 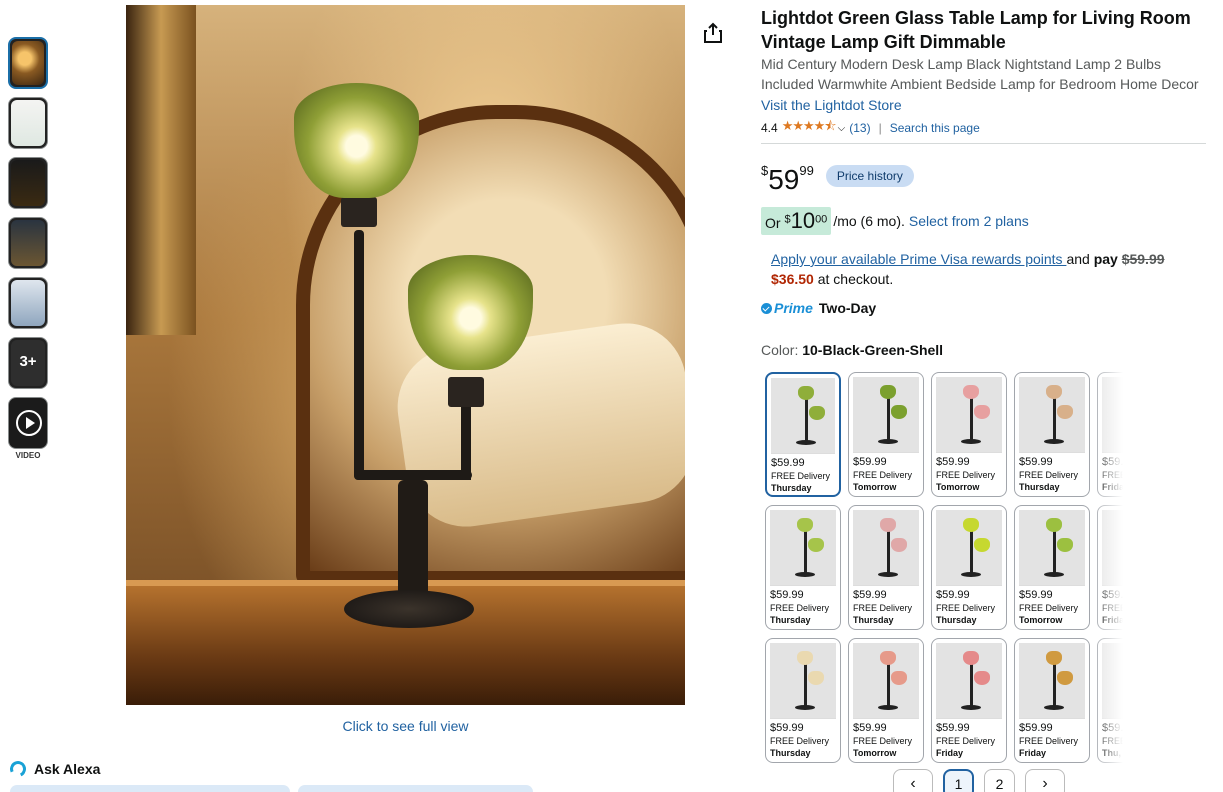 I want to click on mirror-frame, so click(x=161, y=170).